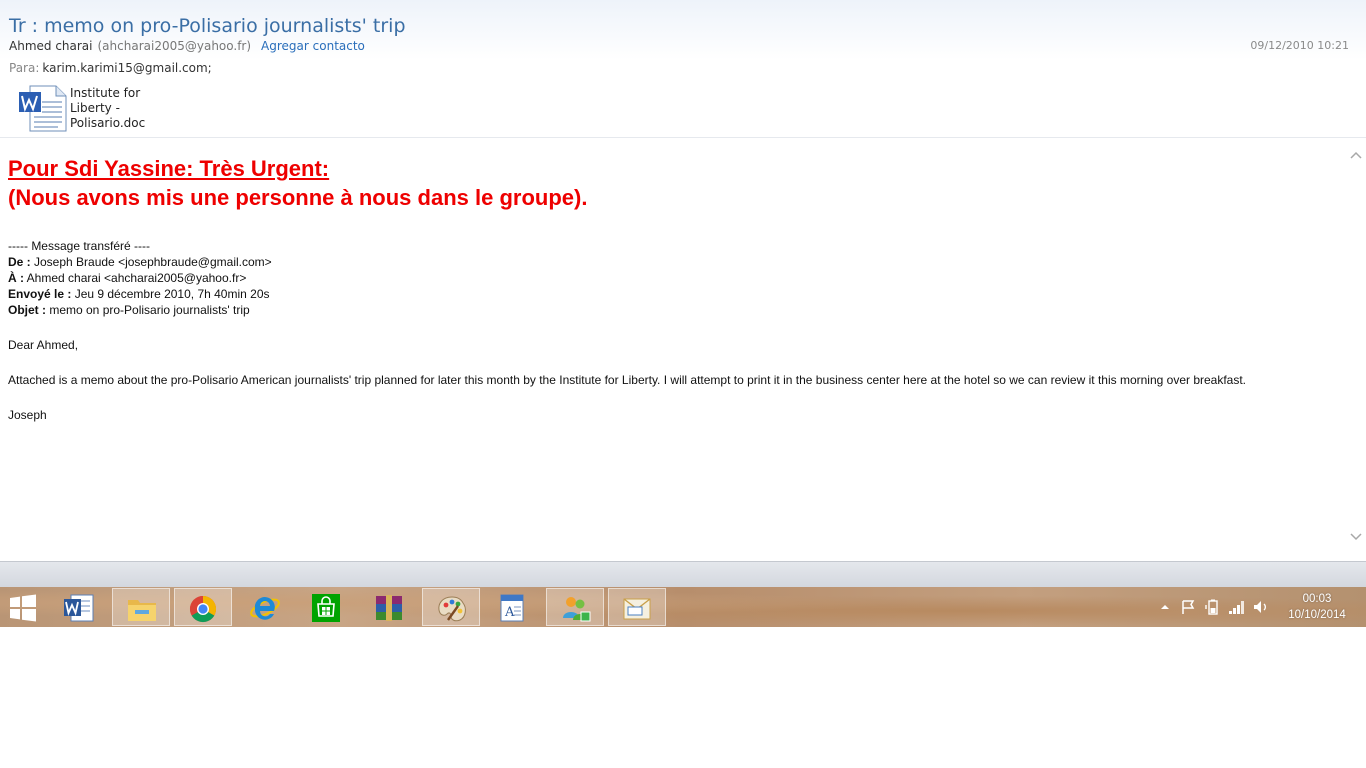 This screenshot has height=768, width=1366. I want to click on envoye-value: Jeu 9 décembre 2010, 7h 40min 20s, so click(170, 294).